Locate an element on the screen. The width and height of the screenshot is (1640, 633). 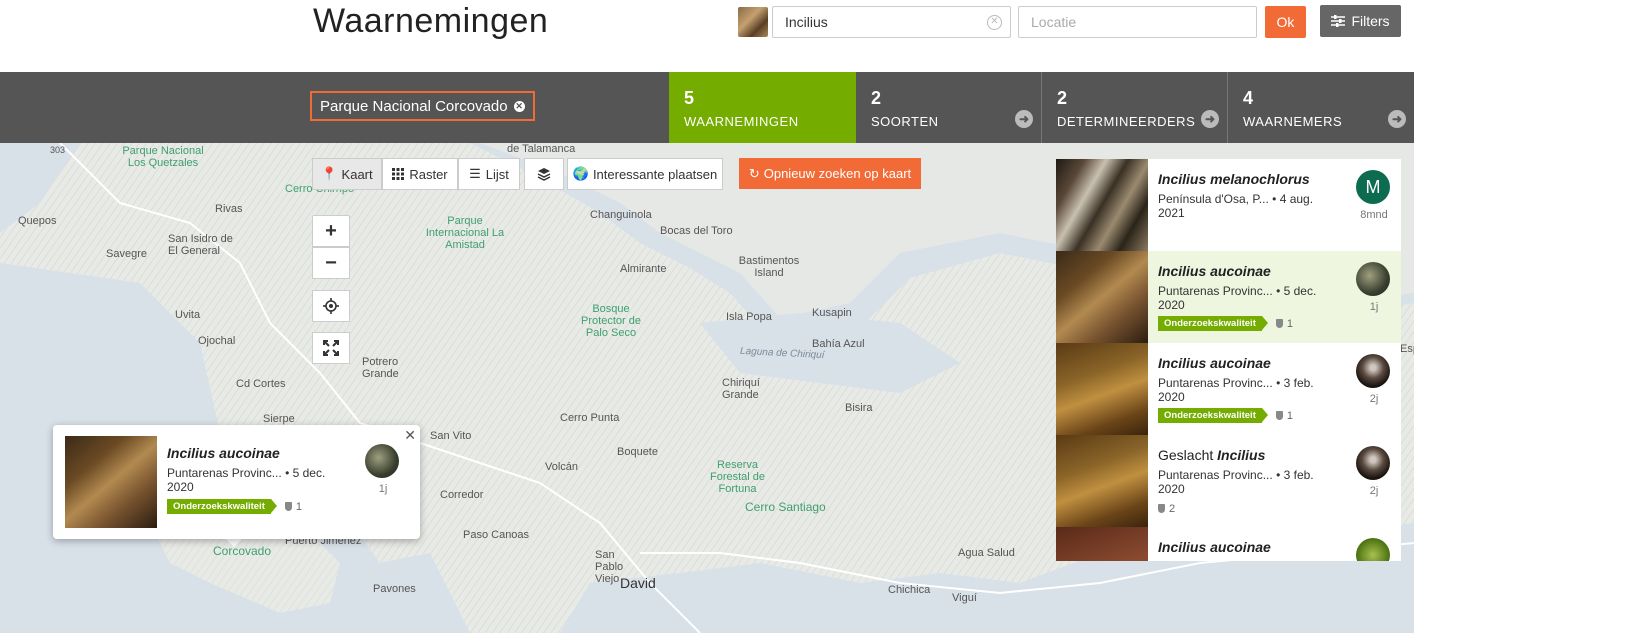
fullscreen-button is located at coordinates (331, 348).